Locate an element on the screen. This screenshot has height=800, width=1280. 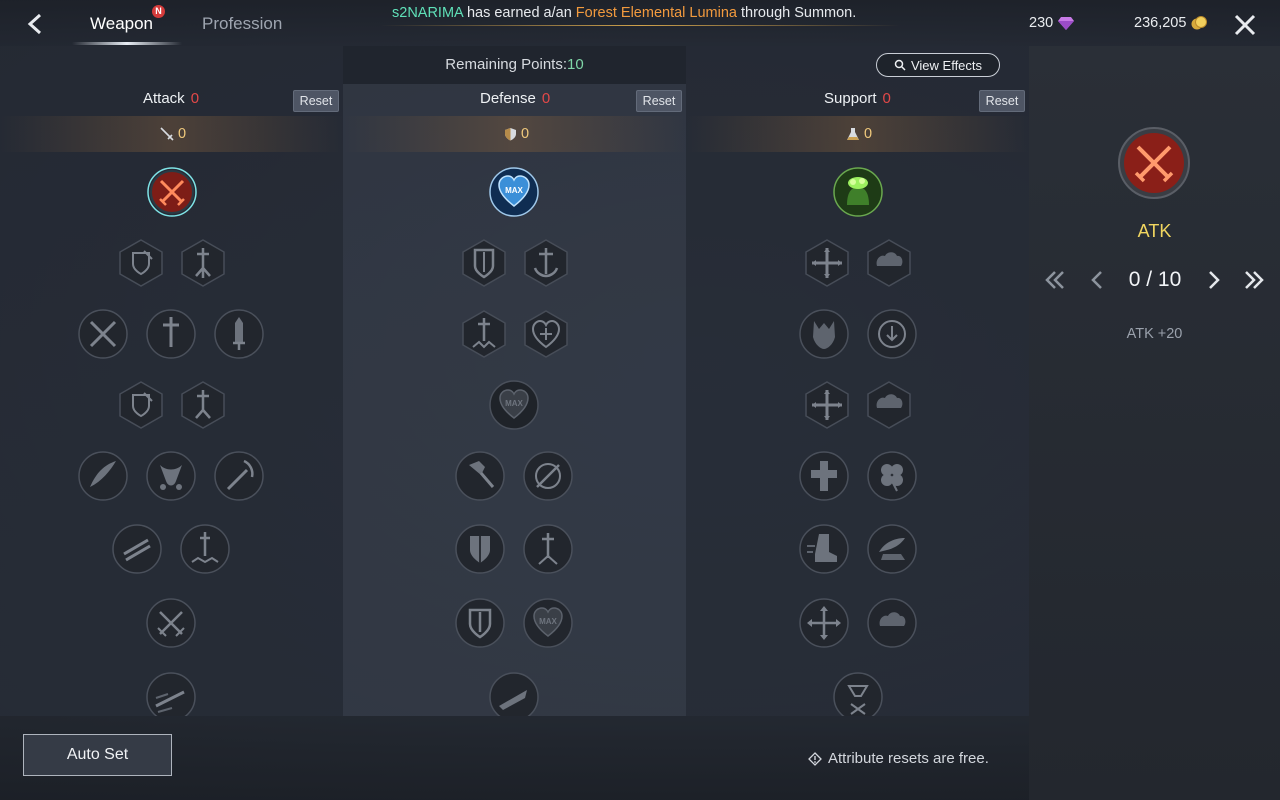
blood-drop-icon is located at coordinates (171, 476).